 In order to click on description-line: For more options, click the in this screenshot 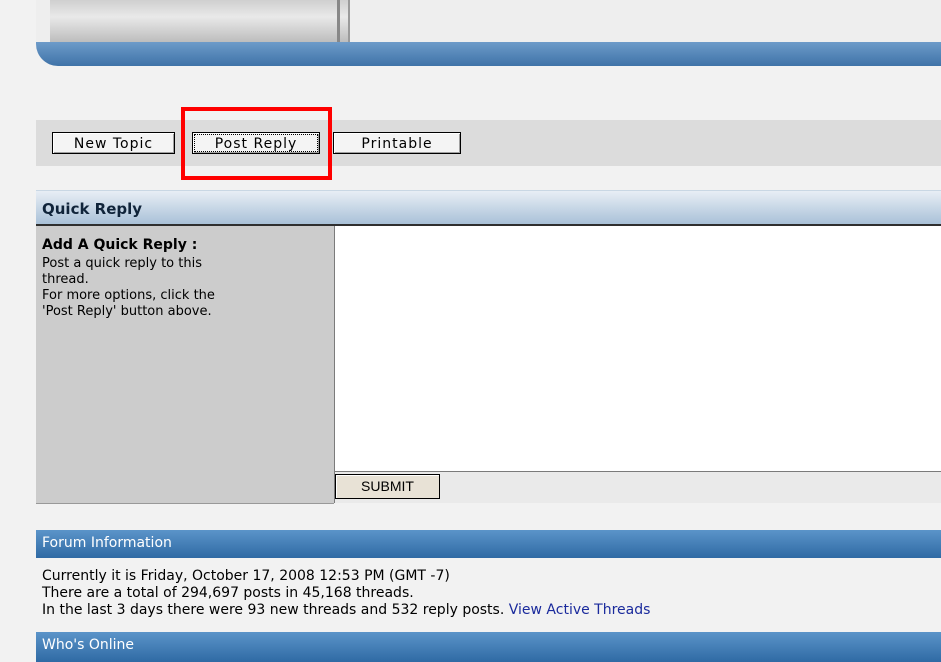, I will do `click(128, 295)`.